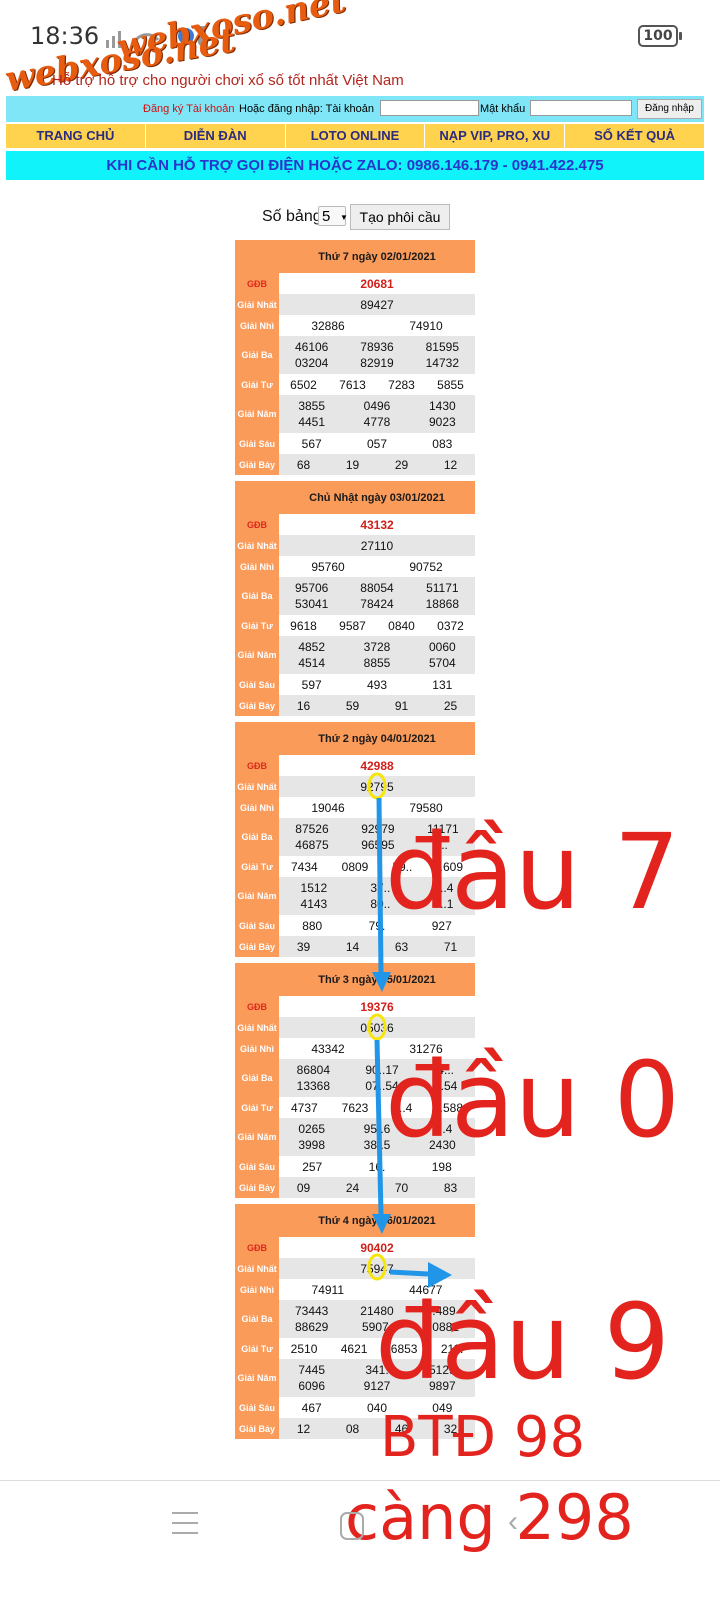 The image size is (720, 1600). Describe the element at coordinates (352, 1526) in the screenshot. I see `home-icon` at that location.